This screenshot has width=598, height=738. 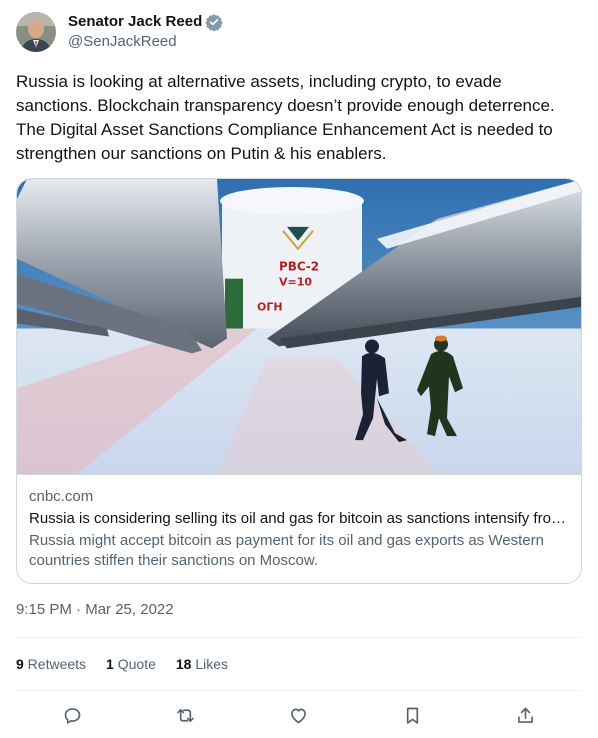 I want to click on display-name-row: Senator Jack Reed, so click(x=145, y=22).